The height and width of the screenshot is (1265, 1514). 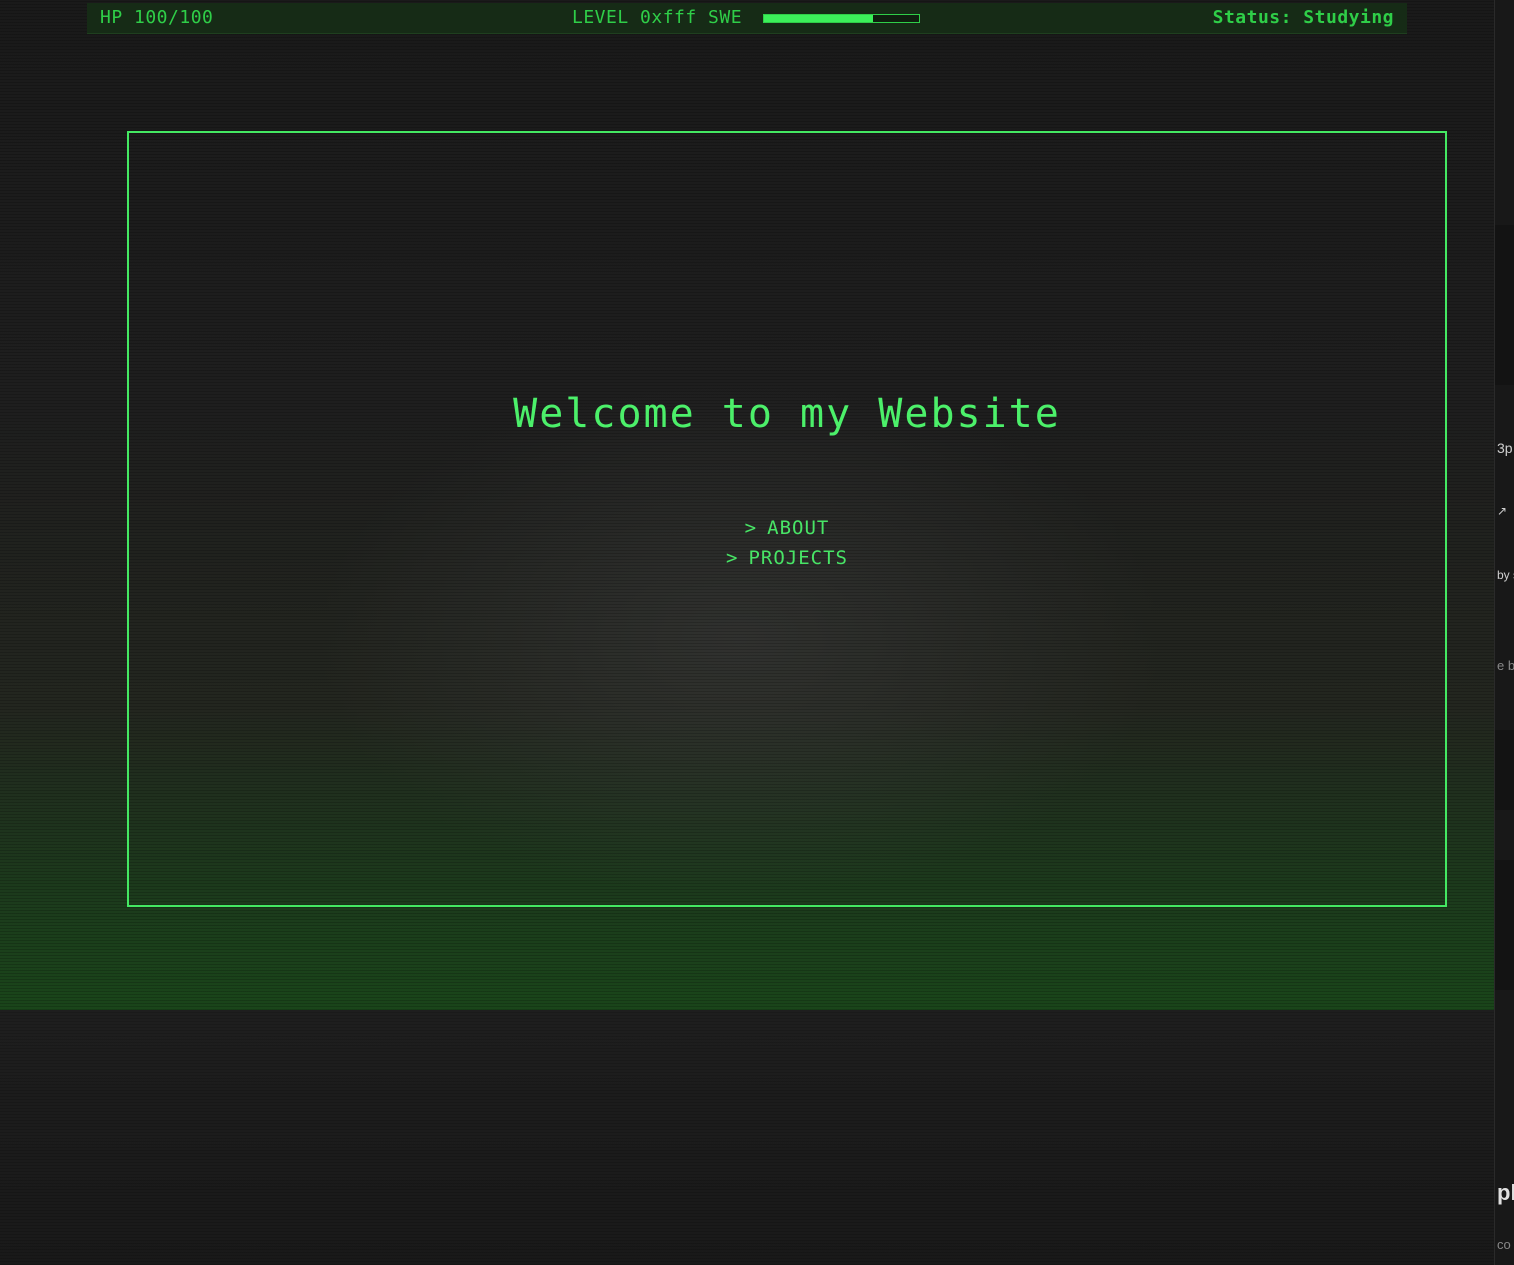 What do you see at coordinates (787, 414) in the screenshot?
I see `page-title: Welcome to my Website` at bounding box center [787, 414].